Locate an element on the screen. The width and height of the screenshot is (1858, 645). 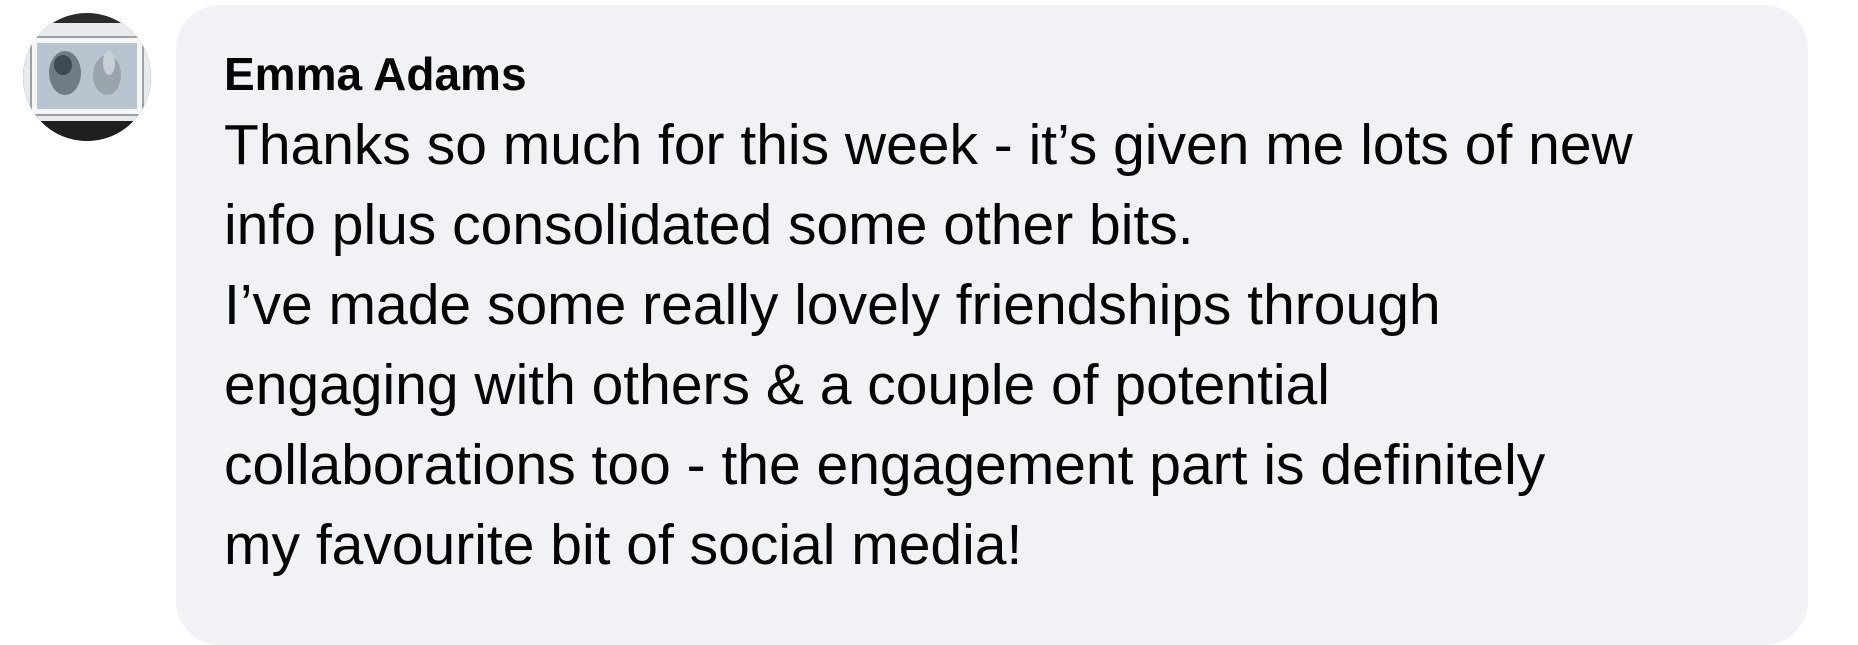
avatar-image is located at coordinates (87, 77).